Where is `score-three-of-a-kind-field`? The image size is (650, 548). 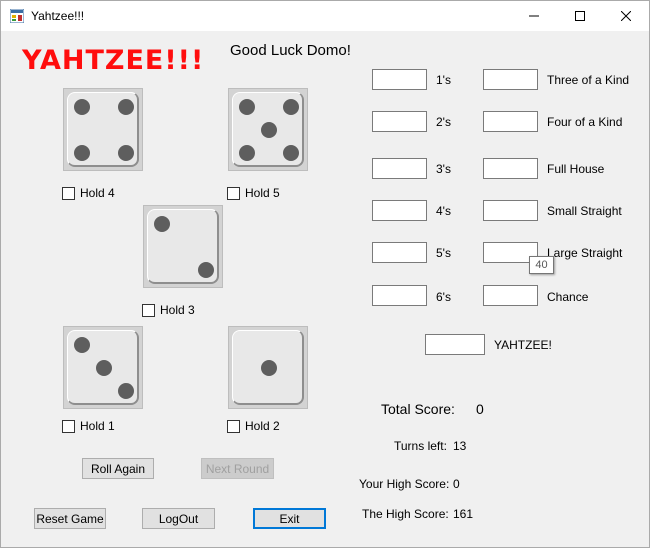 score-three-of-a-kind-field is located at coordinates (510, 79).